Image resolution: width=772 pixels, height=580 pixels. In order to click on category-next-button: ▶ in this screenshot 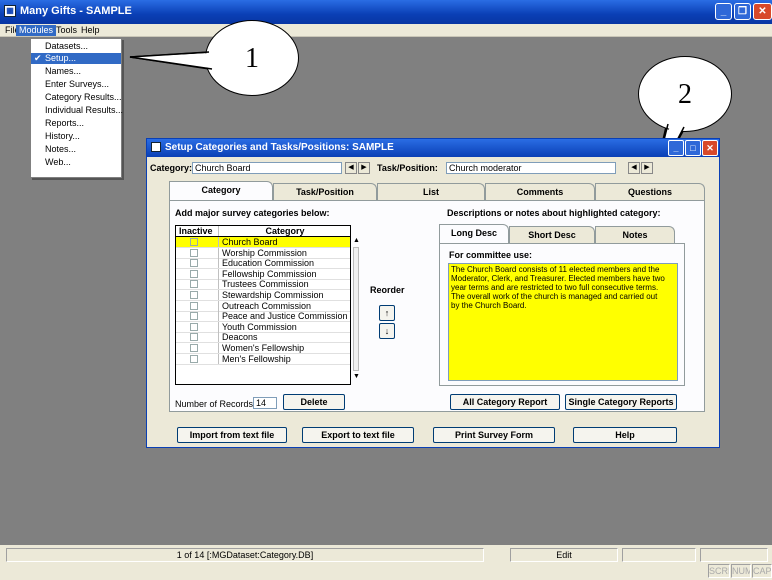, I will do `click(364, 168)`.